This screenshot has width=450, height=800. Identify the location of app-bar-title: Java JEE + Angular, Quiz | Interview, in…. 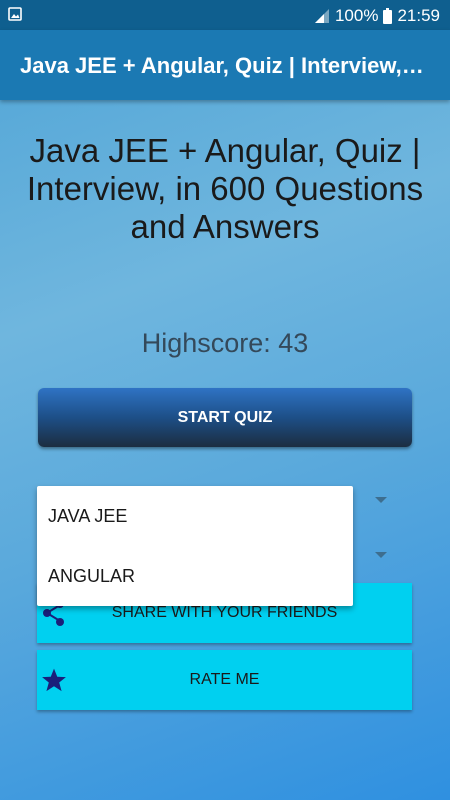
(222, 65).